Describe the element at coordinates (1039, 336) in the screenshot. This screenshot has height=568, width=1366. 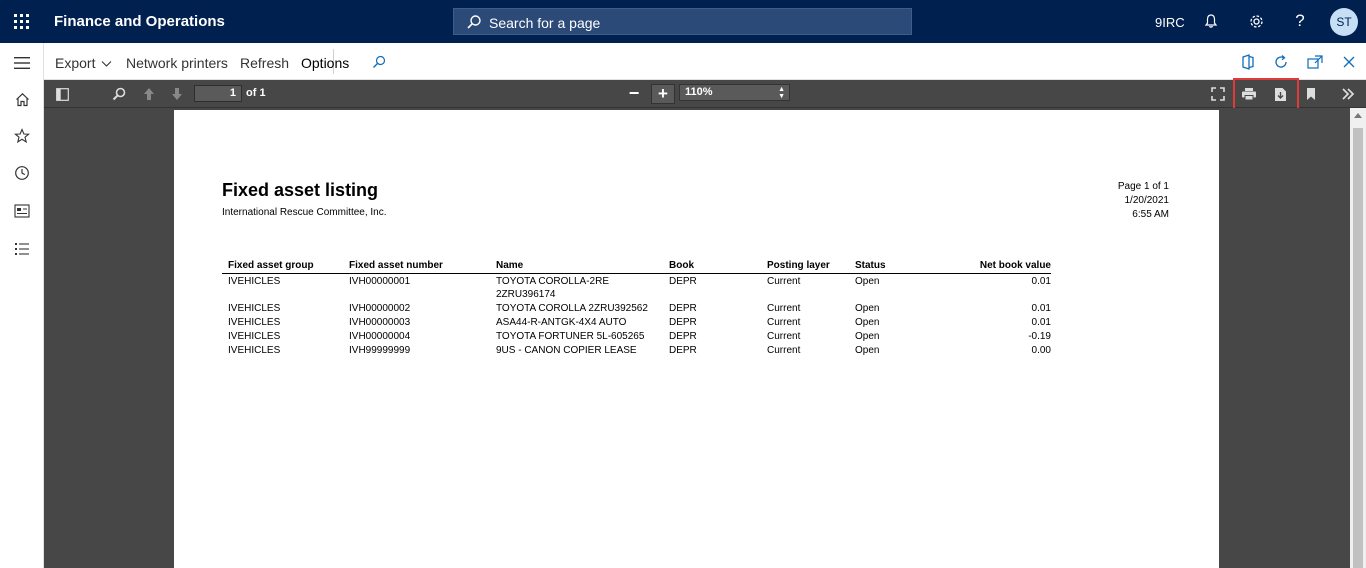
I see `table-cell: -0.19` at that location.